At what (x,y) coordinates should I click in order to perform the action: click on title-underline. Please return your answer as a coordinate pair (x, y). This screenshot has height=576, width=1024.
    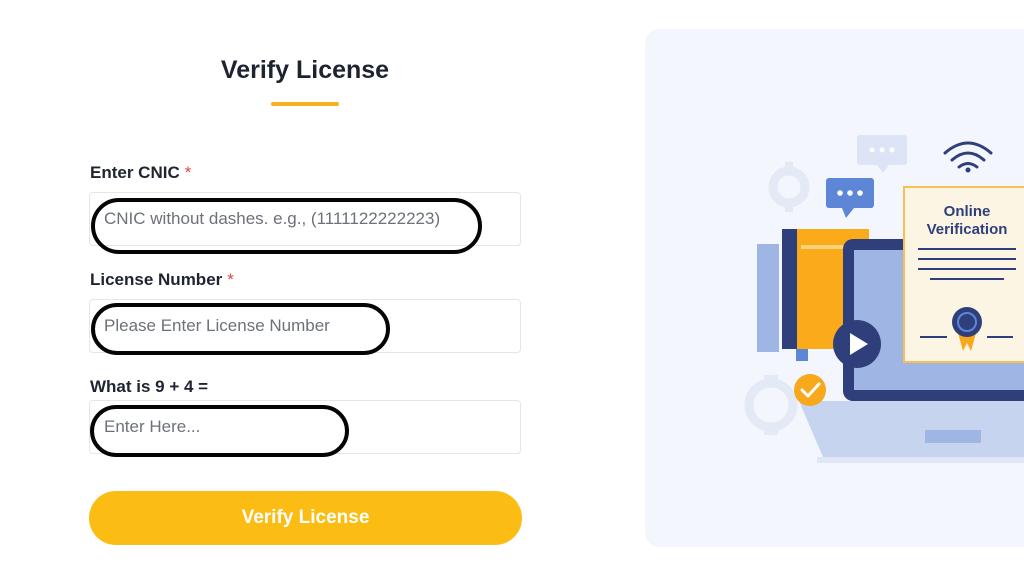
    Looking at the image, I should click on (305, 104).